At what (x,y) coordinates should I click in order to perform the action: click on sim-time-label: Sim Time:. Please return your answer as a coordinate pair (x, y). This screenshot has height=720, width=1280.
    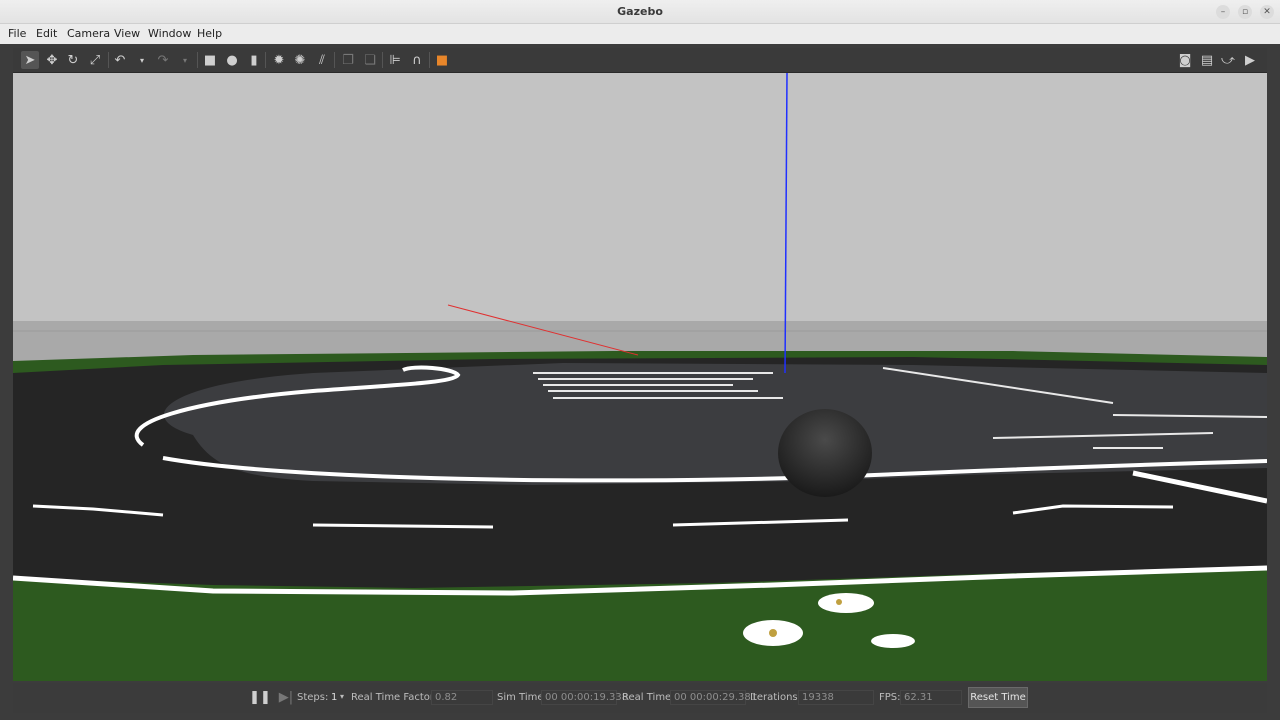
    Looking at the image, I should click on (522, 697).